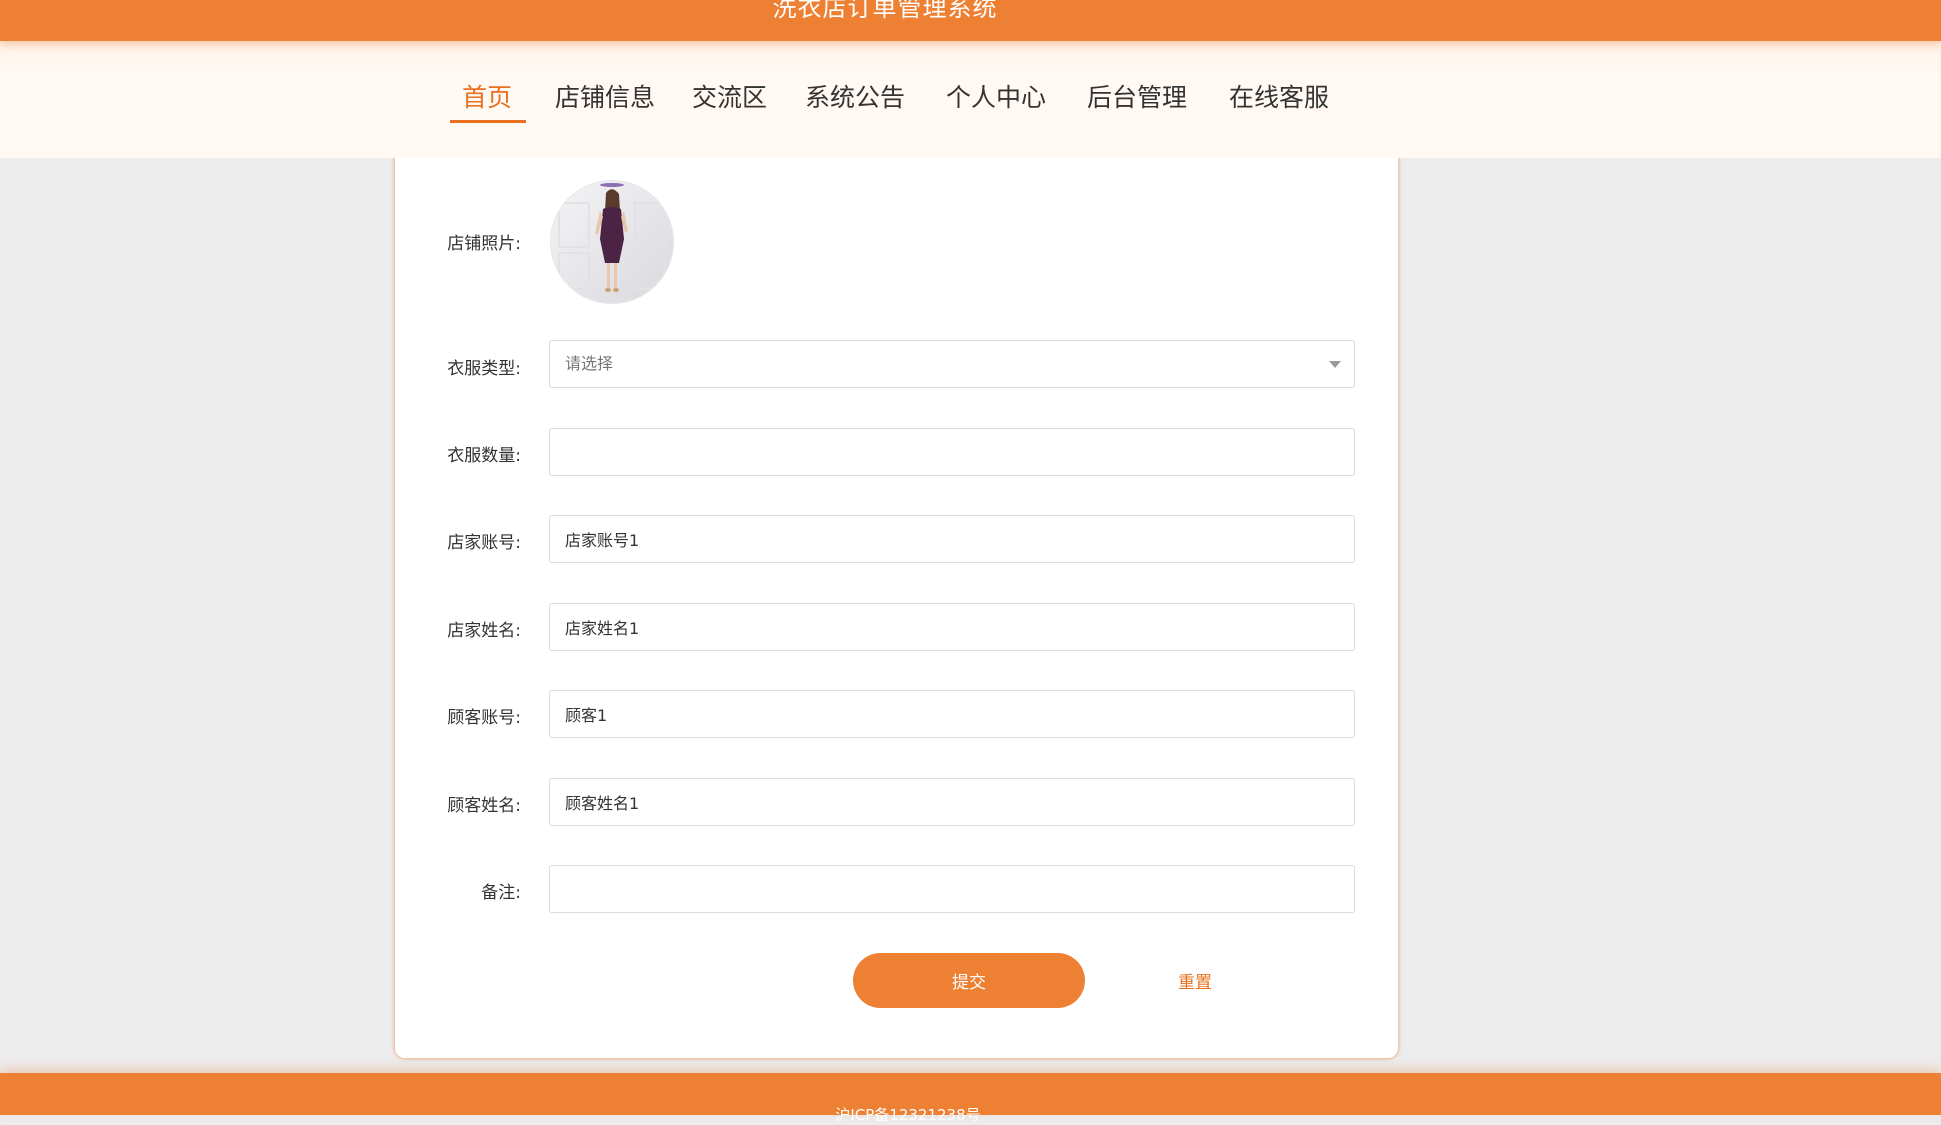 The width and height of the screenshot is (1941, 1125). I want to click on clothing-count-label: 衣服数量:, so click(484, 456).